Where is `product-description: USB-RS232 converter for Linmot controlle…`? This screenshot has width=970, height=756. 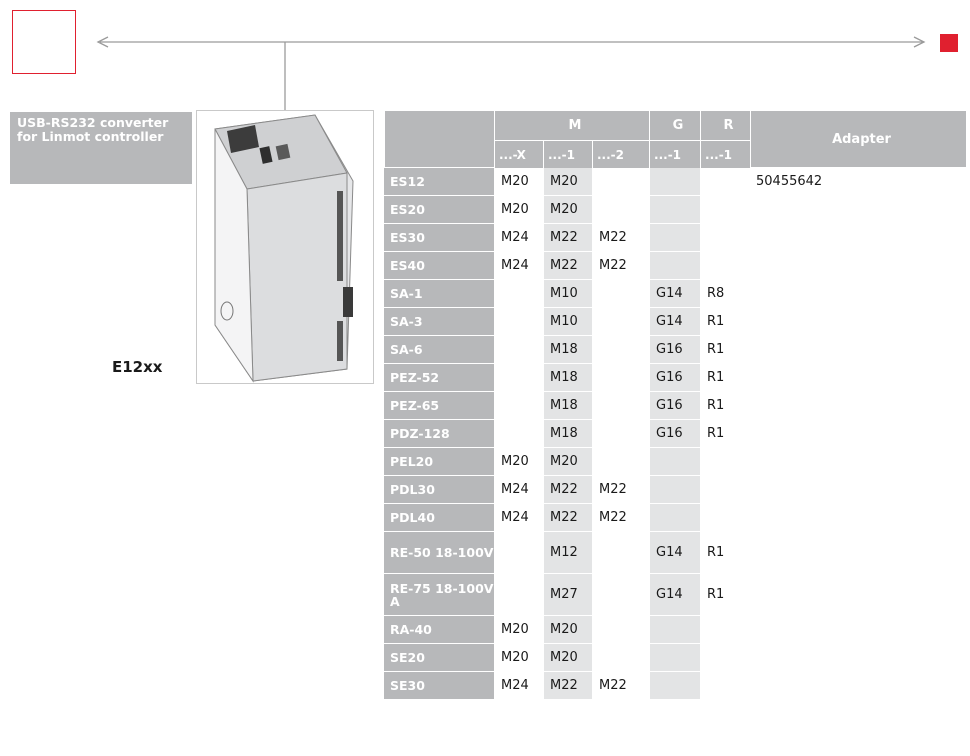 product-description: USB-RS232 converter for Linmot controlle… is located at coordinates (101, 148).